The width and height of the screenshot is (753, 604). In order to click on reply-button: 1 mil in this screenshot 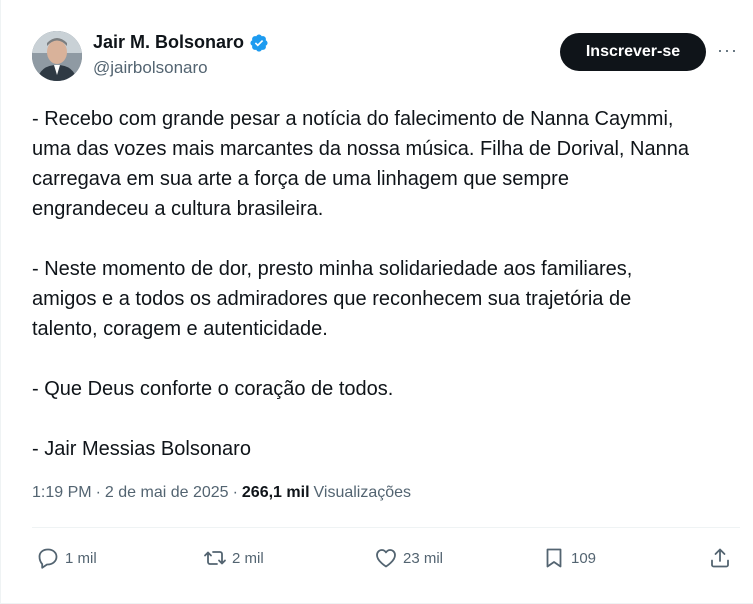, I will do `click(66, 558)`.